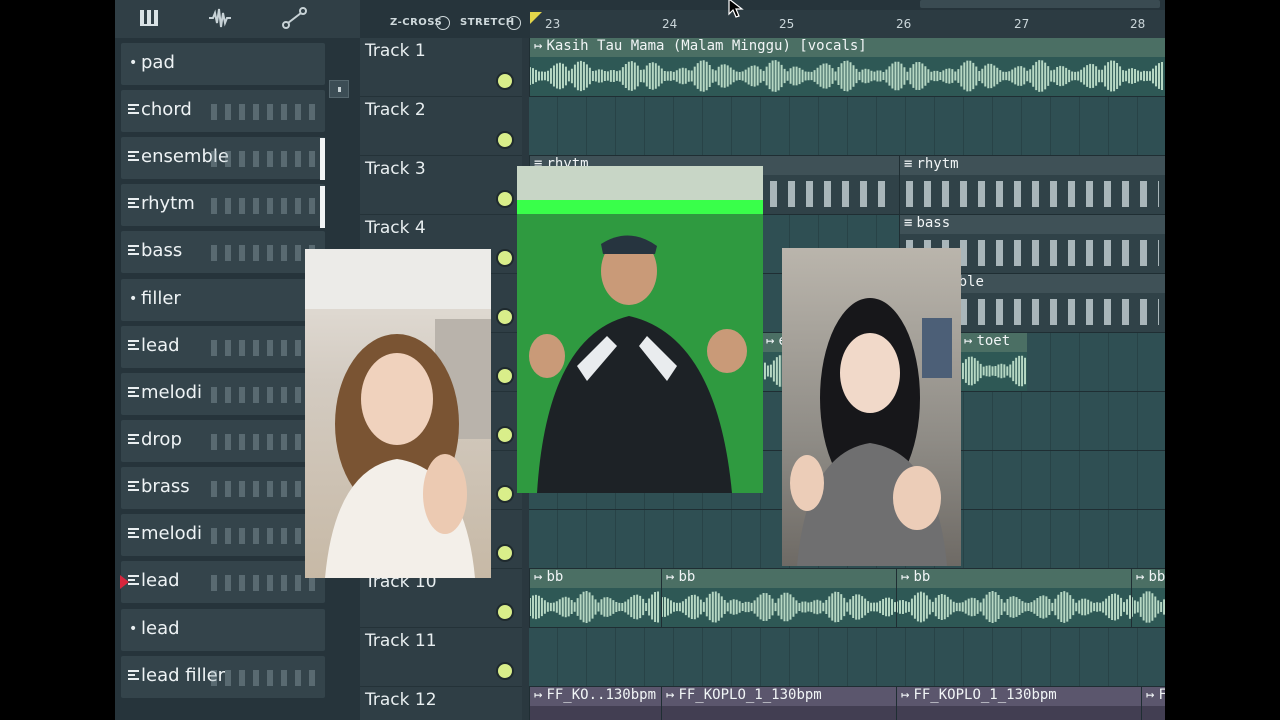 This screenshot has height=720, width=1280. Describe the element at coordinates (441, 657) in the screenshot. I see `track-header: Track 11` at that location.